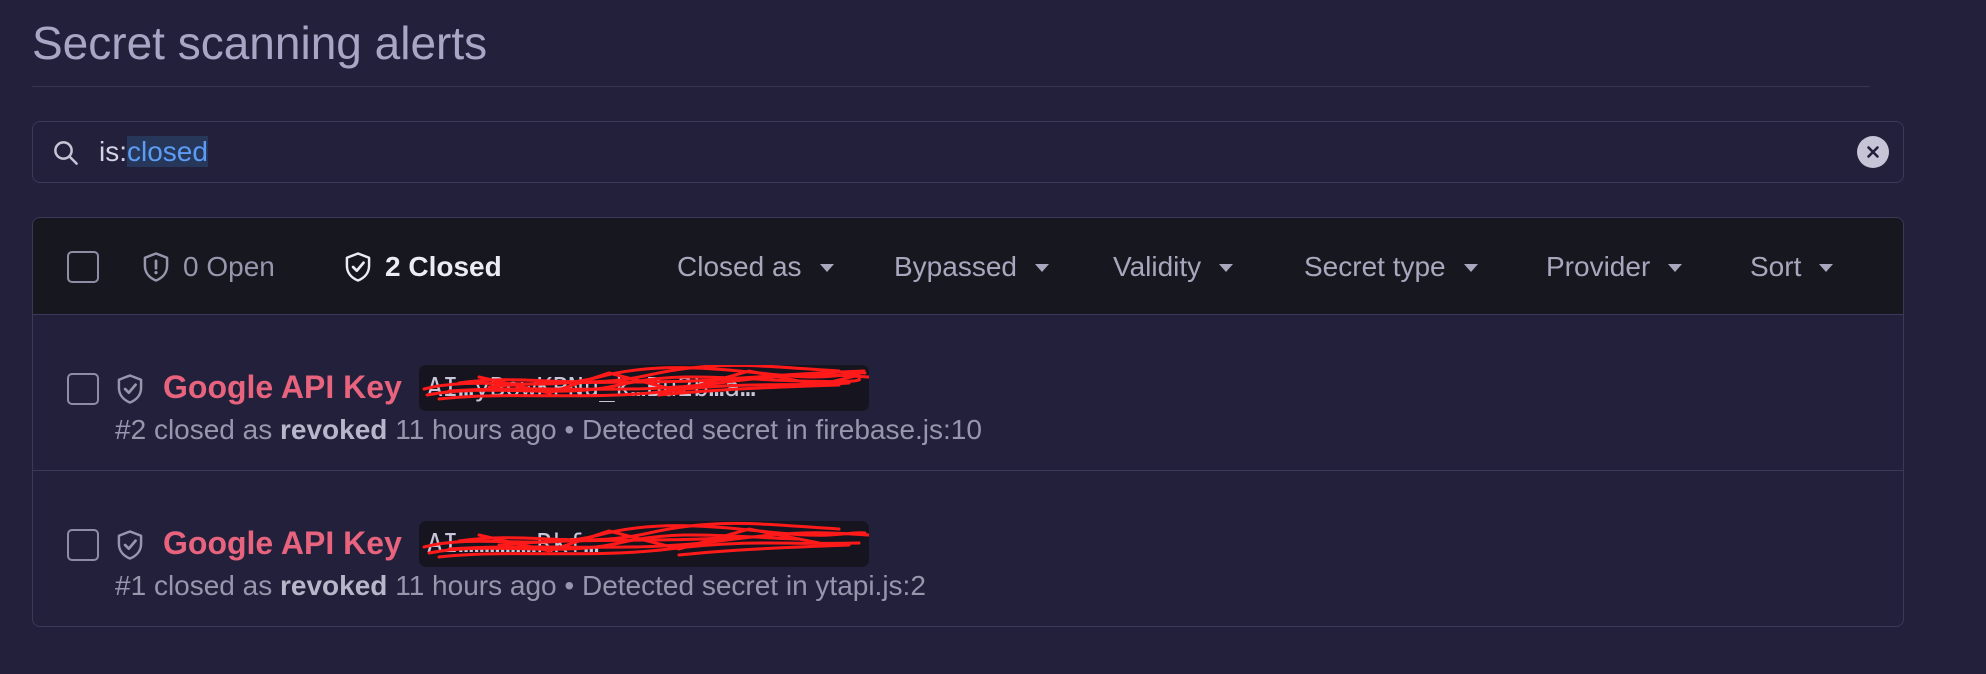  What do you see at coordinates (753, 585) in the screenshot?
I see `detected-location: Detected secret in ytapi.js:2` at bounding box center [753, 585].